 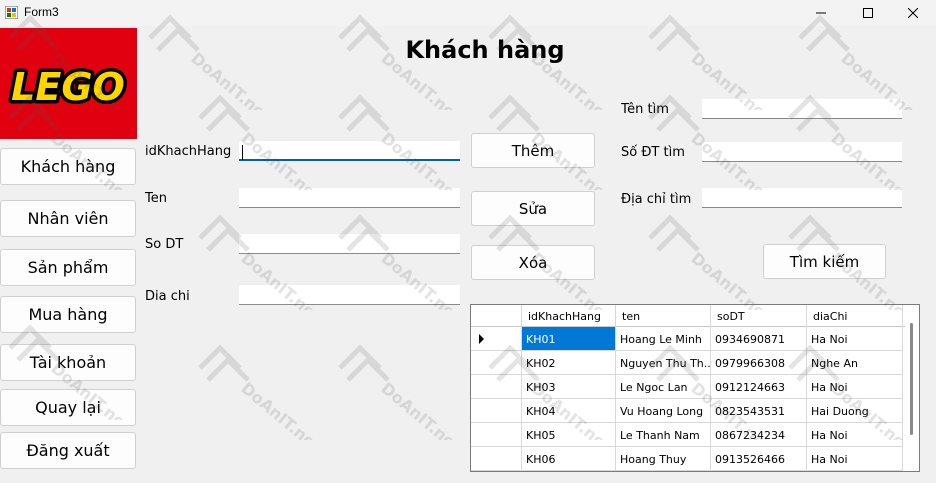 What do you see at coordinates (911, 379) in the screenshot?
I see `scrollbar-thumb` at bounding box center [911, 379].